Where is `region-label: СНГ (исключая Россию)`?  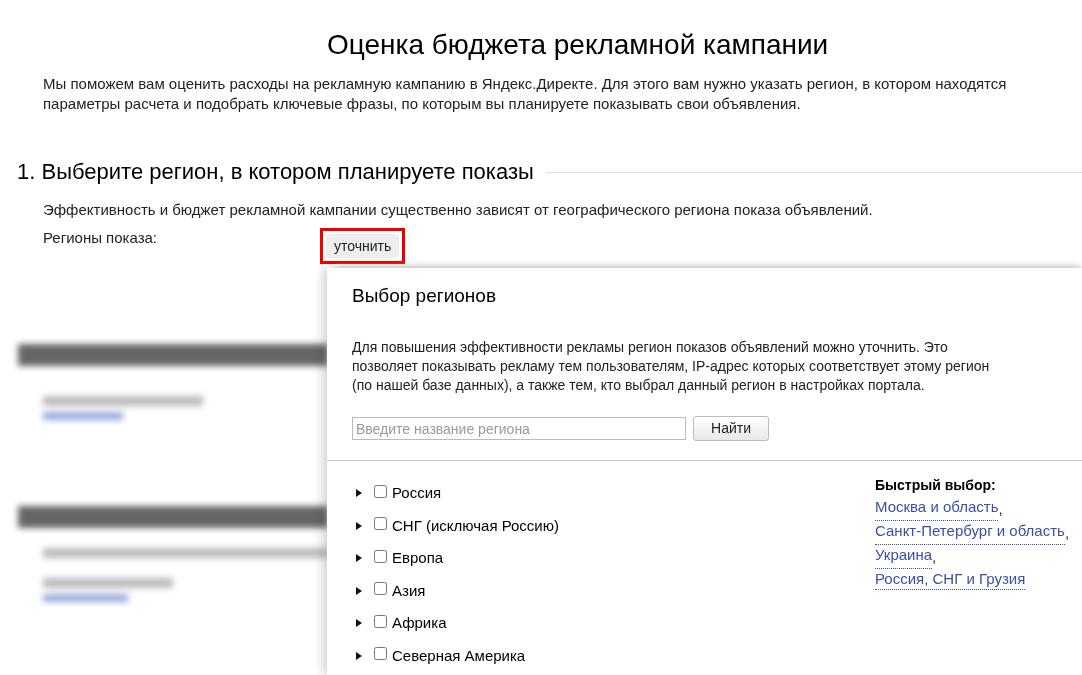 region-label: СНГ (исключая Россию) is located at coordinates (475, 525).